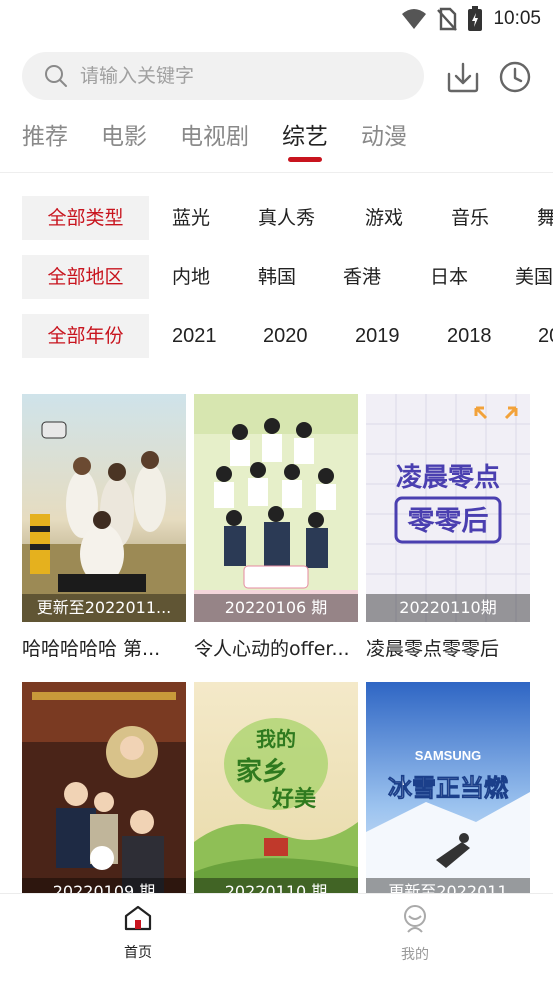  What do you see at coordinates (245, 76) in the screenshot?
I see `search-input` at bounding box center [245, 76].